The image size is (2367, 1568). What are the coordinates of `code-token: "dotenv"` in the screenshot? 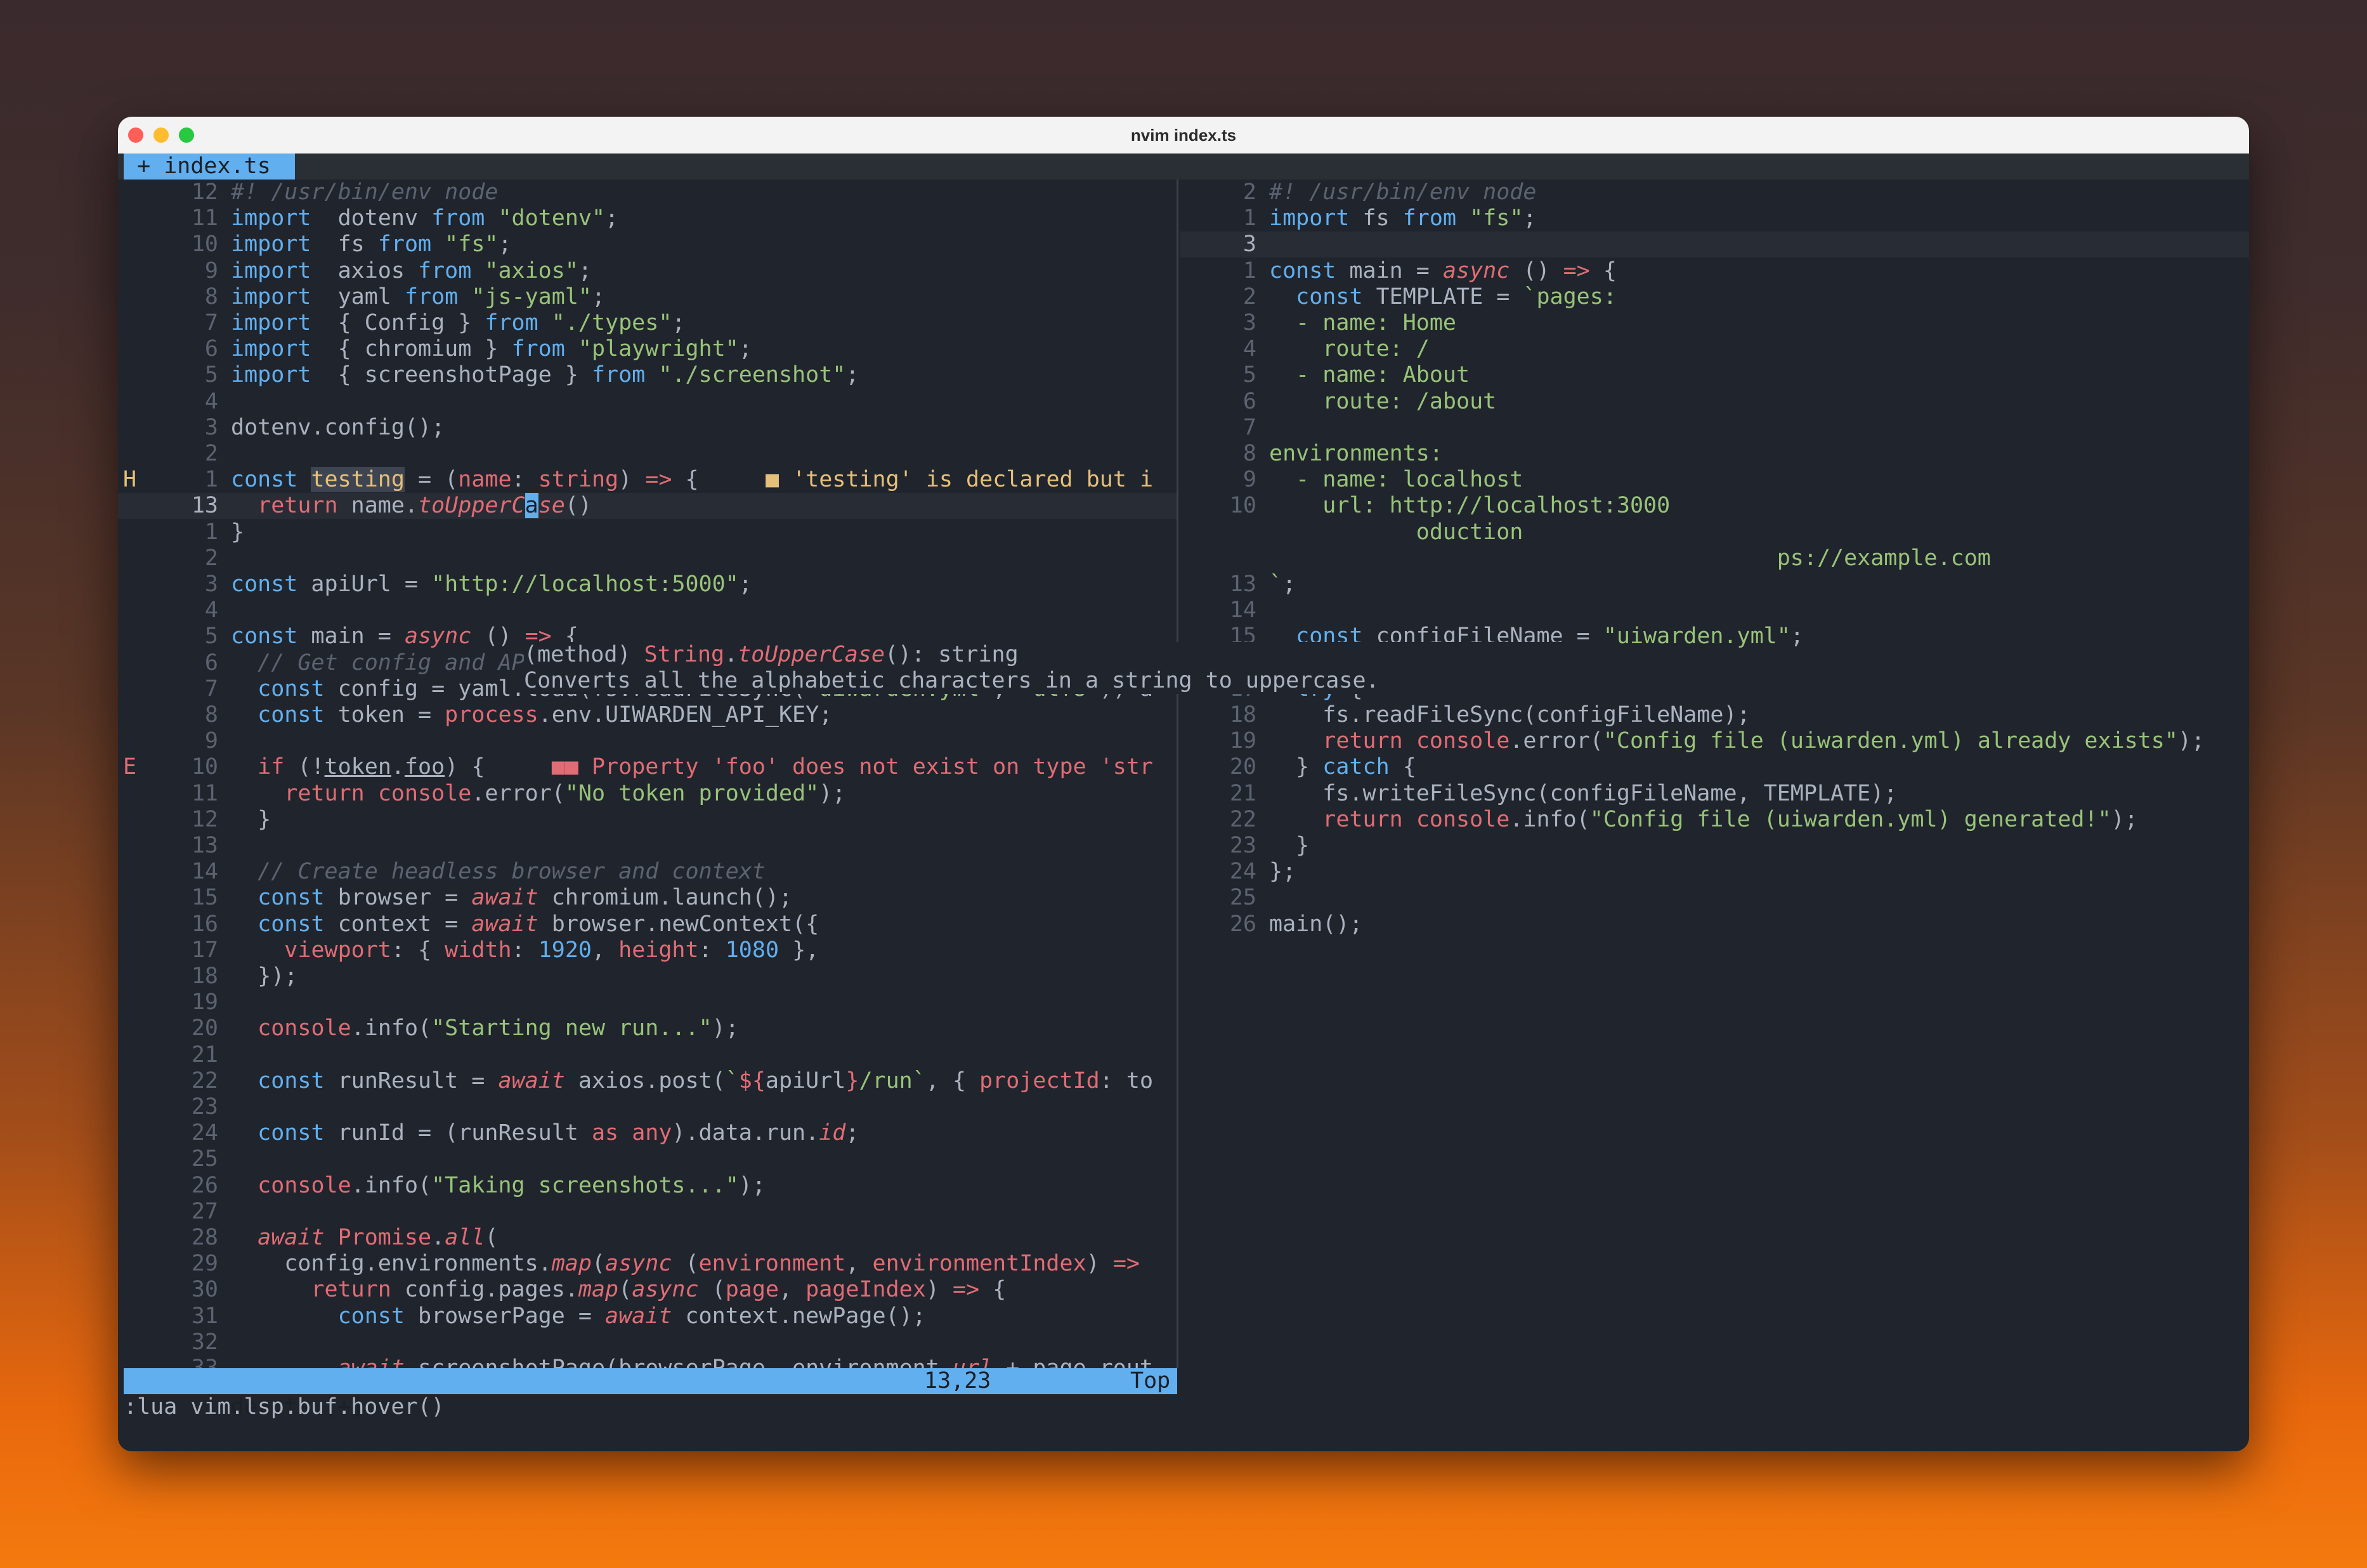 It's located at (552, 218).